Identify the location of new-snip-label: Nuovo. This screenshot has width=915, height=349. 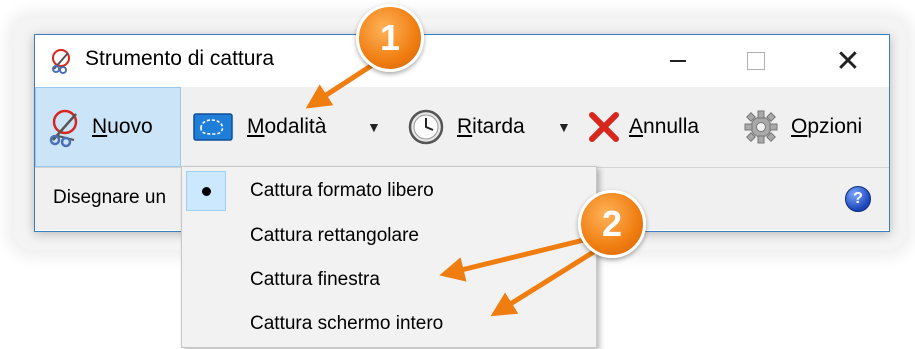
(122, 126).